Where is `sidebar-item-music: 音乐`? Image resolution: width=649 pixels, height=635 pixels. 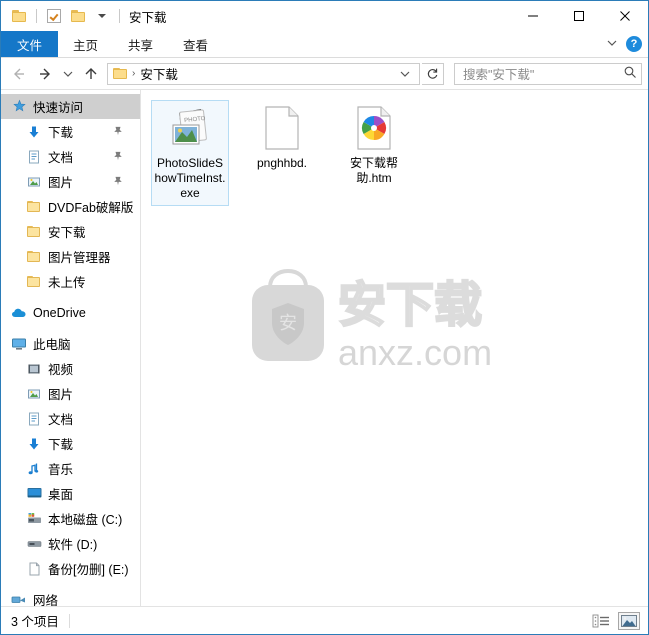
sidebar-item-music: 音乐 is located at coordinates (70, 468).